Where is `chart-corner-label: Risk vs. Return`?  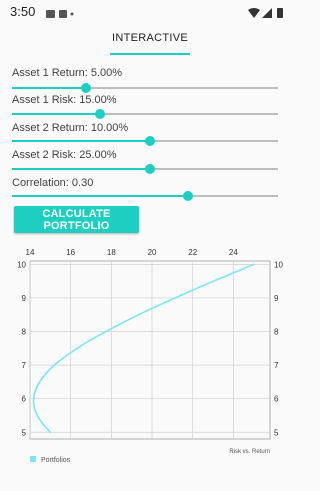
chart-corner-label: Risk vs. Return is located at coordinates (249, 452).